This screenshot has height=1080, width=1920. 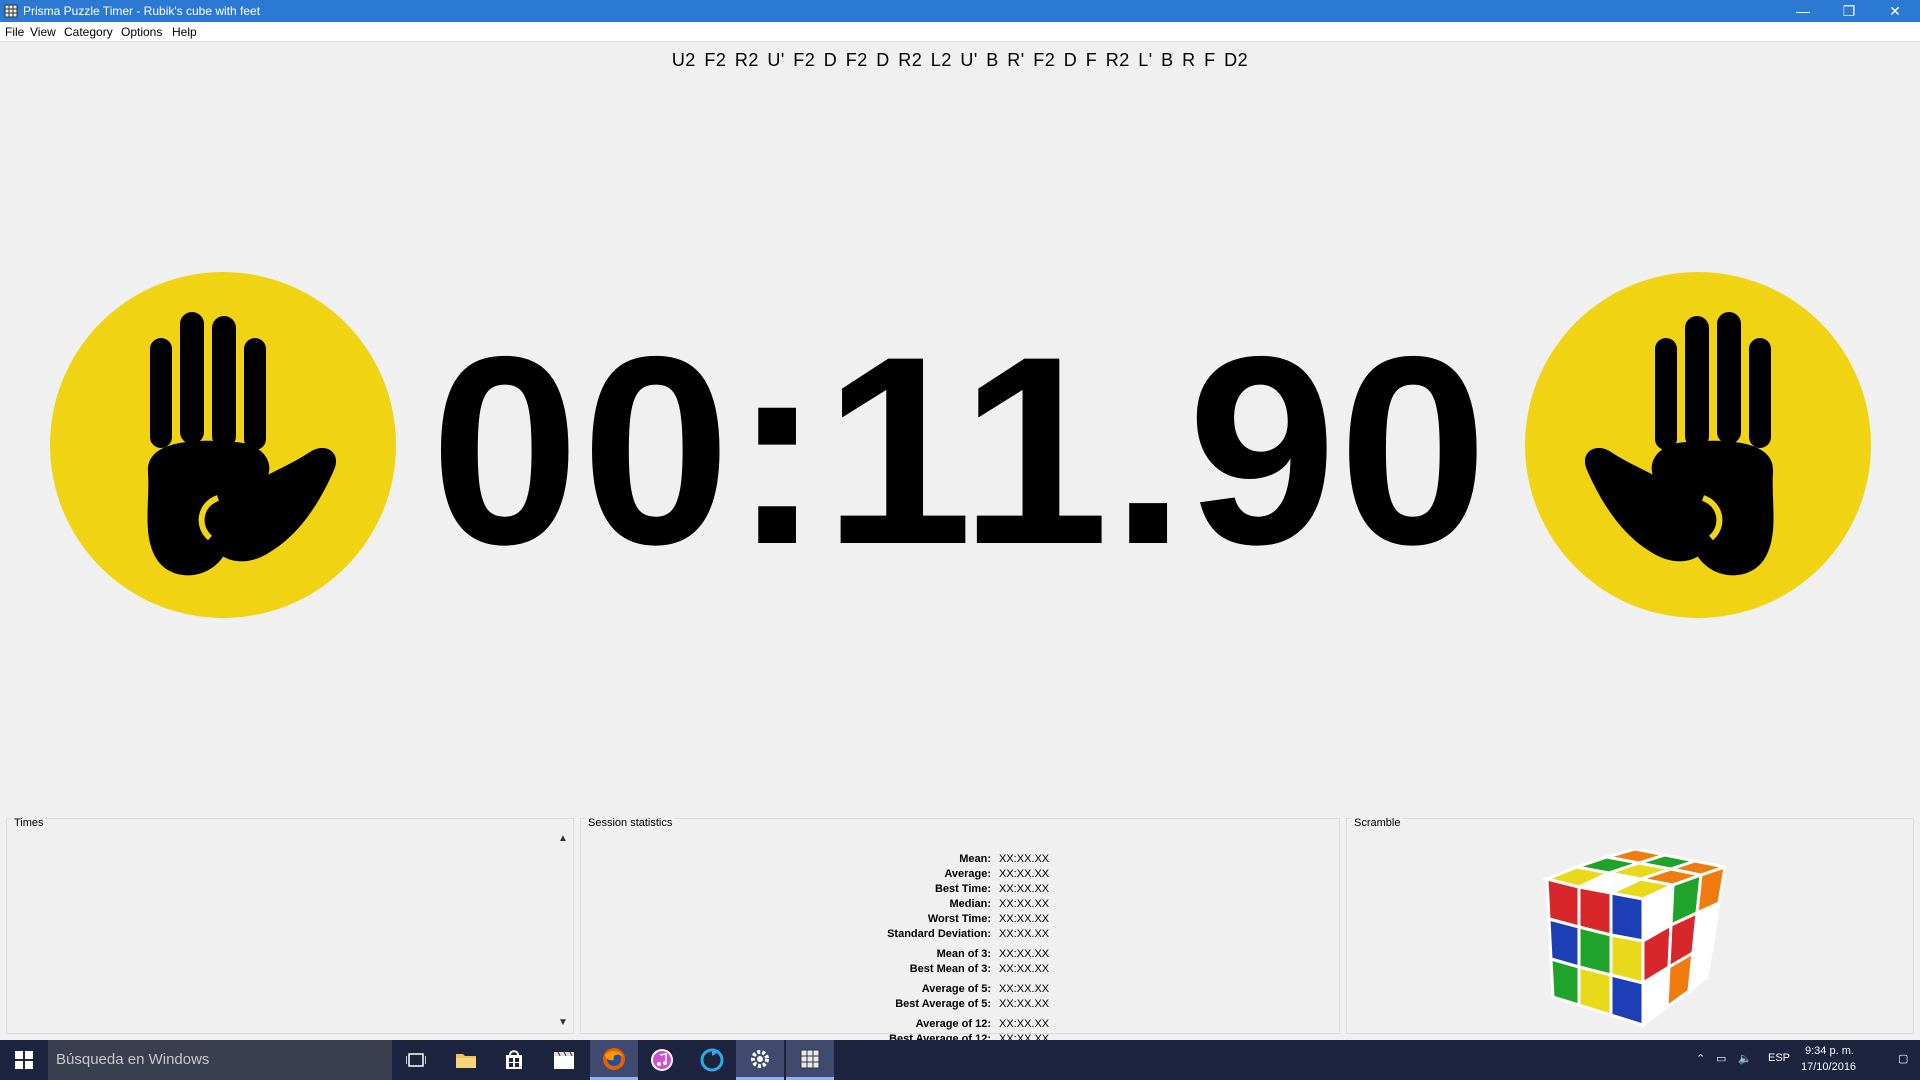 What do you see at coordinates (220, 1060) in the screenshot?
I see `search-input: Búsqueda en Windows` at bounding box center [220, 1060].